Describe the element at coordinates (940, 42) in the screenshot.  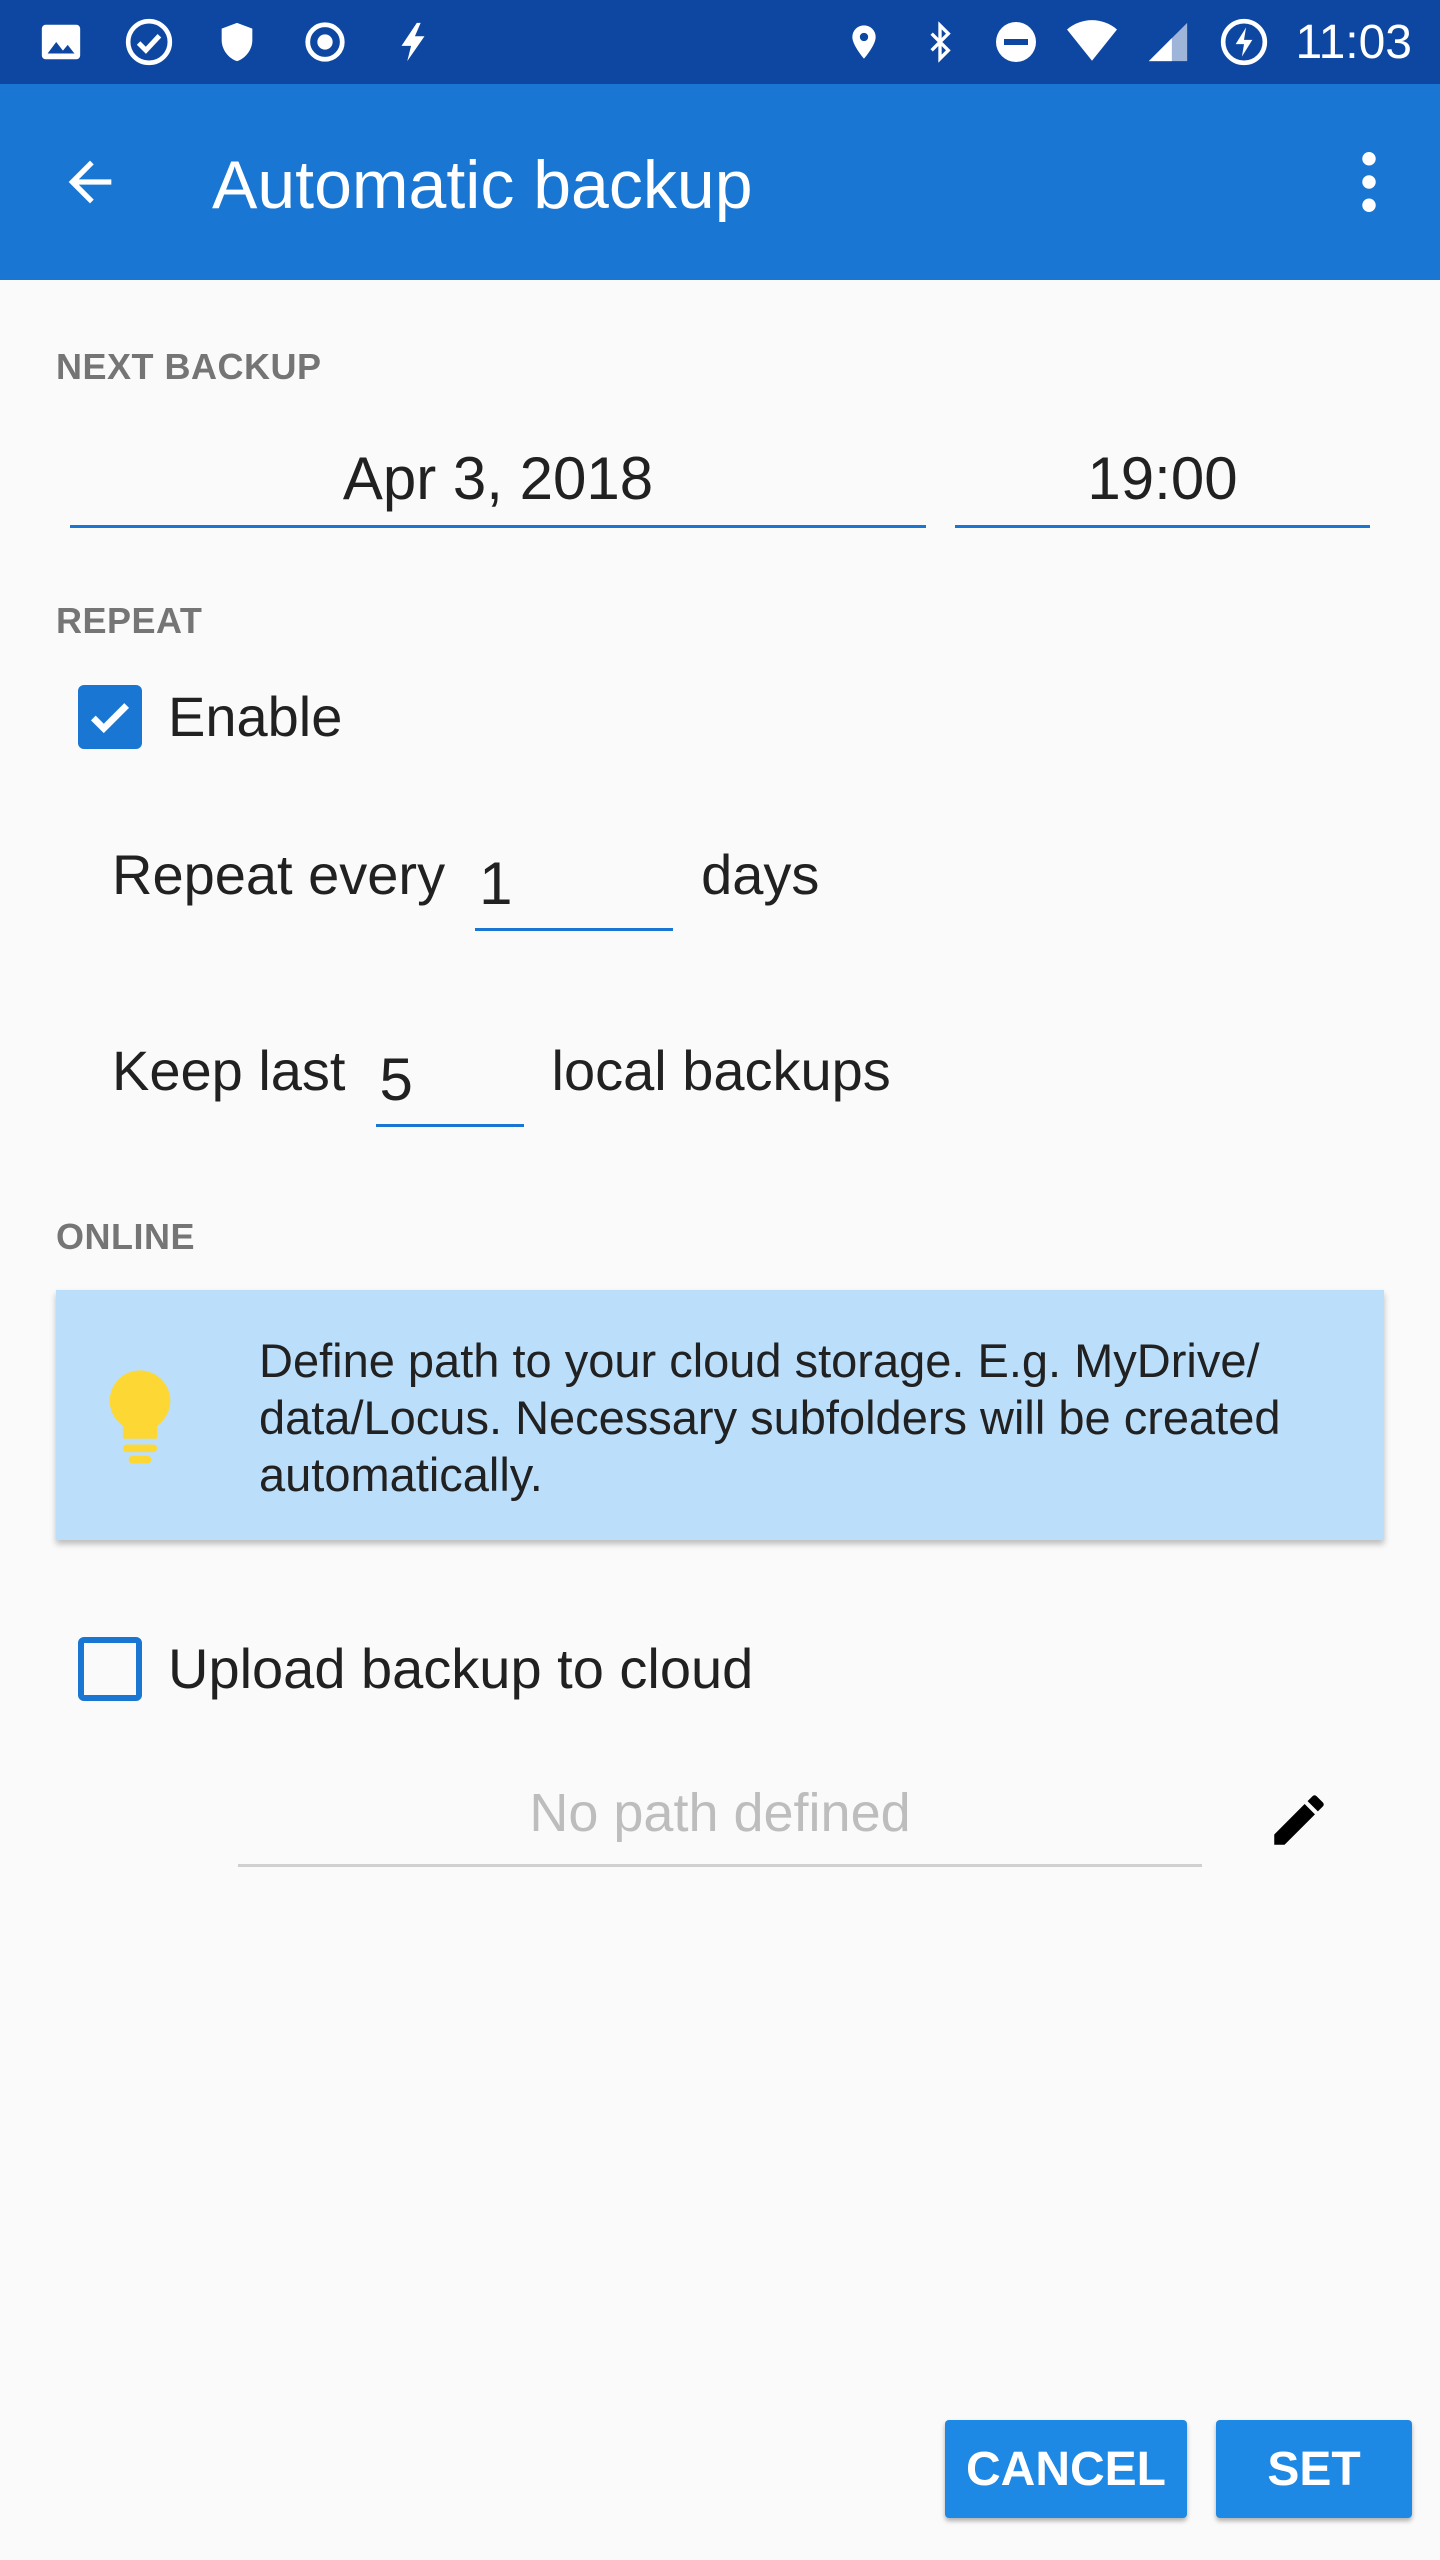
I see `bluetooth-icon` at that location.